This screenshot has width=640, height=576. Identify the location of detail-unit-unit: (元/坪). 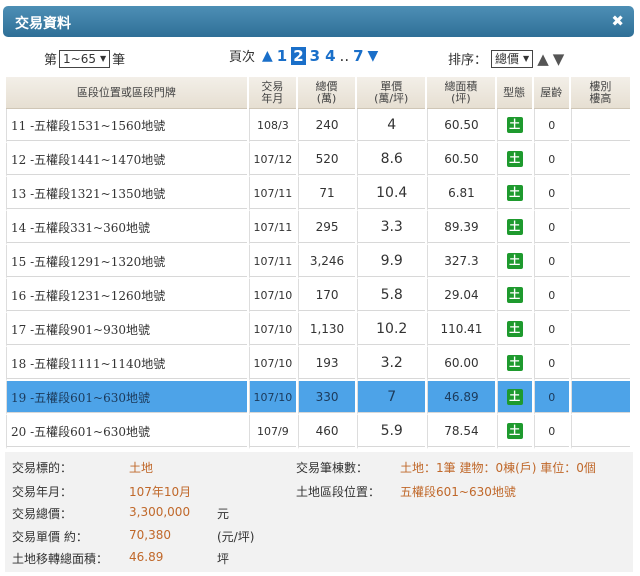
(236, 537).